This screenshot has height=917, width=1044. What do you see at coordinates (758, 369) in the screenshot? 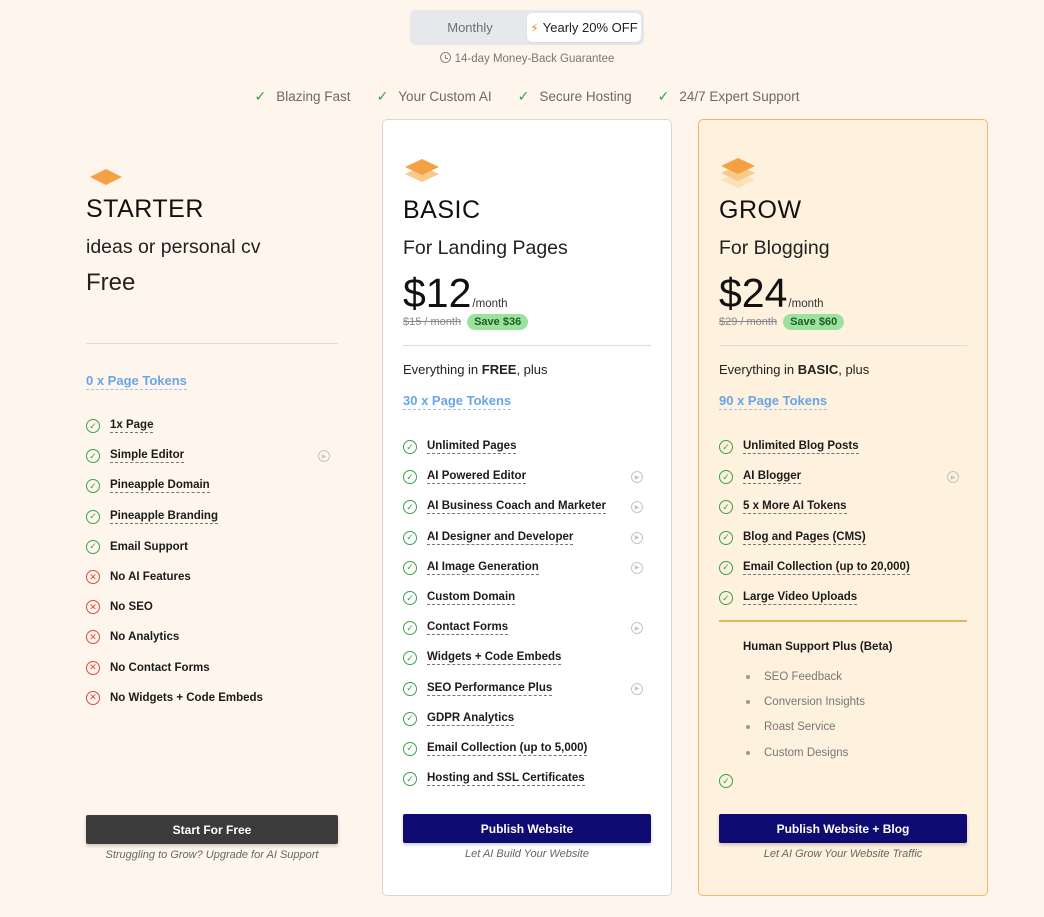
I see `everything-pre: Everything in` at bounding box center [758, 369].